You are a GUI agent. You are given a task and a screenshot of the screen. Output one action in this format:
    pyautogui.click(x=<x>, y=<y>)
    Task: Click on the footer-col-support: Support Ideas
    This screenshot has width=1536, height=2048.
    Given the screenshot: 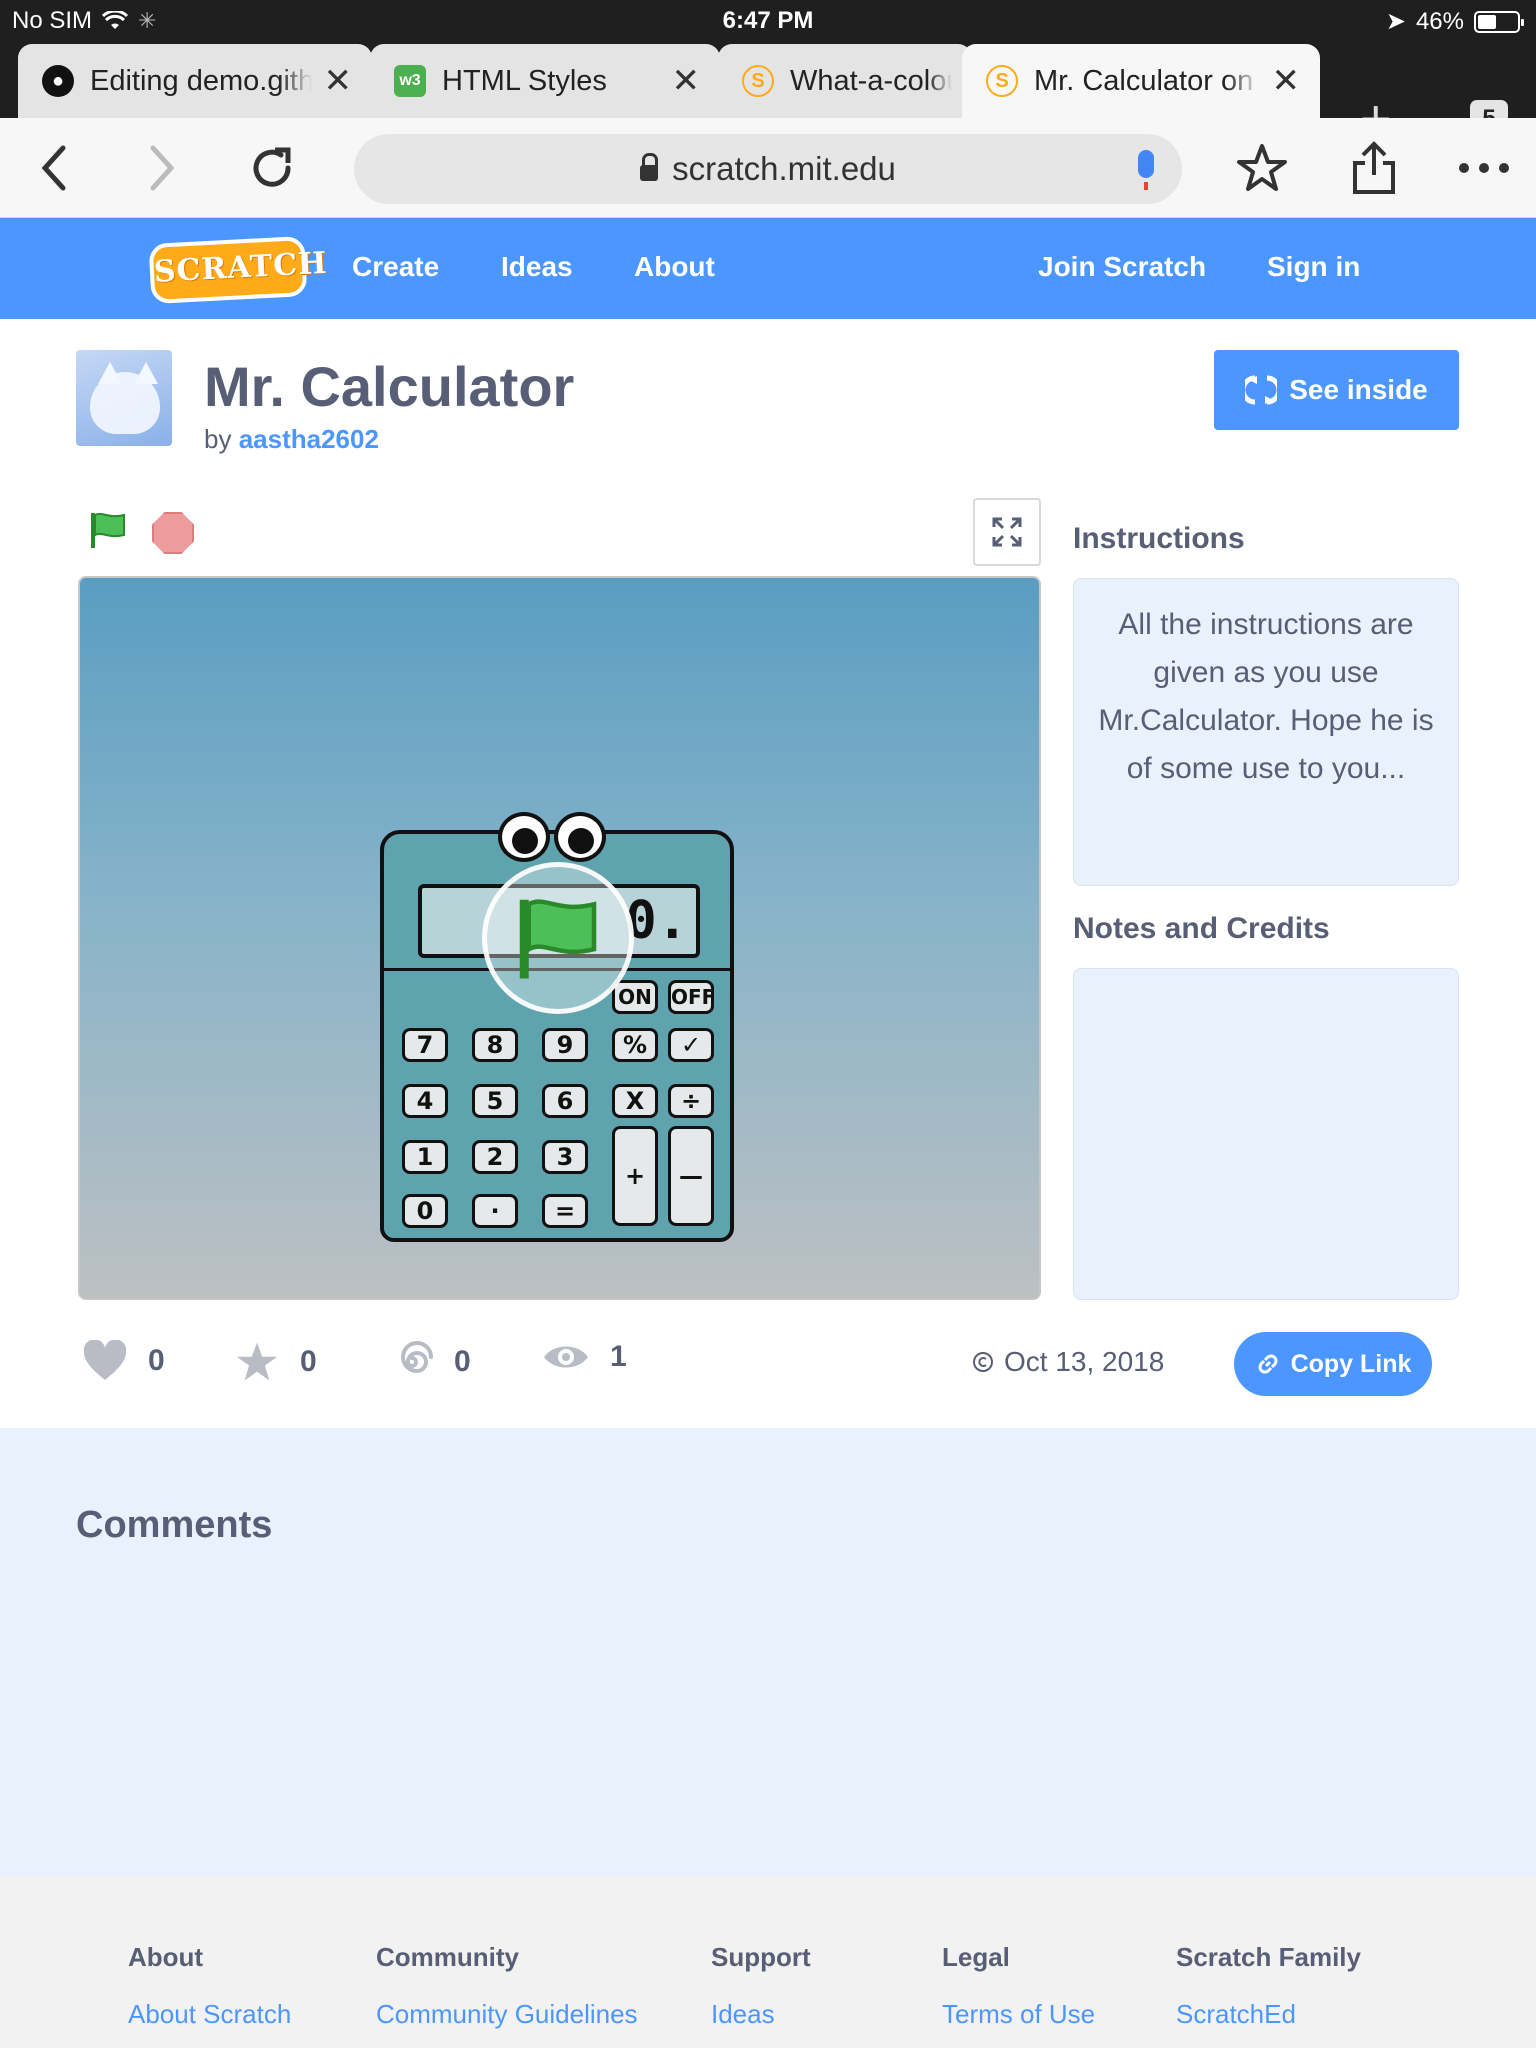 What is the action you would take?
    pyautogui.click(x=761, y=1995)
    